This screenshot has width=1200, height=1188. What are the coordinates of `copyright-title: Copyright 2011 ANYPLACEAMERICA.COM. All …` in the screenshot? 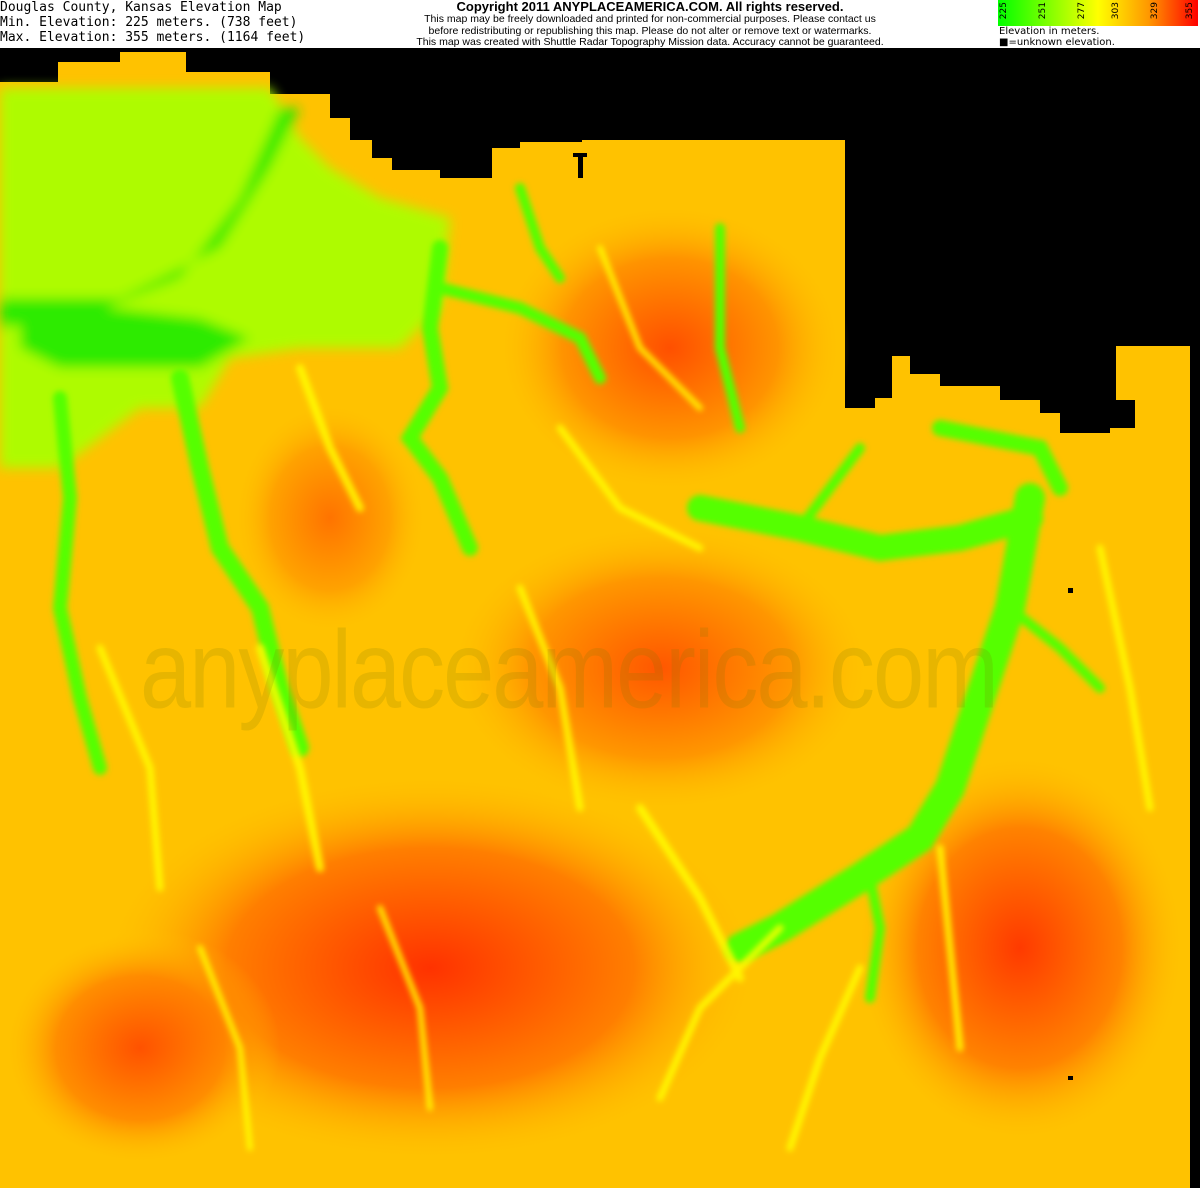 It's located at (650, 7).